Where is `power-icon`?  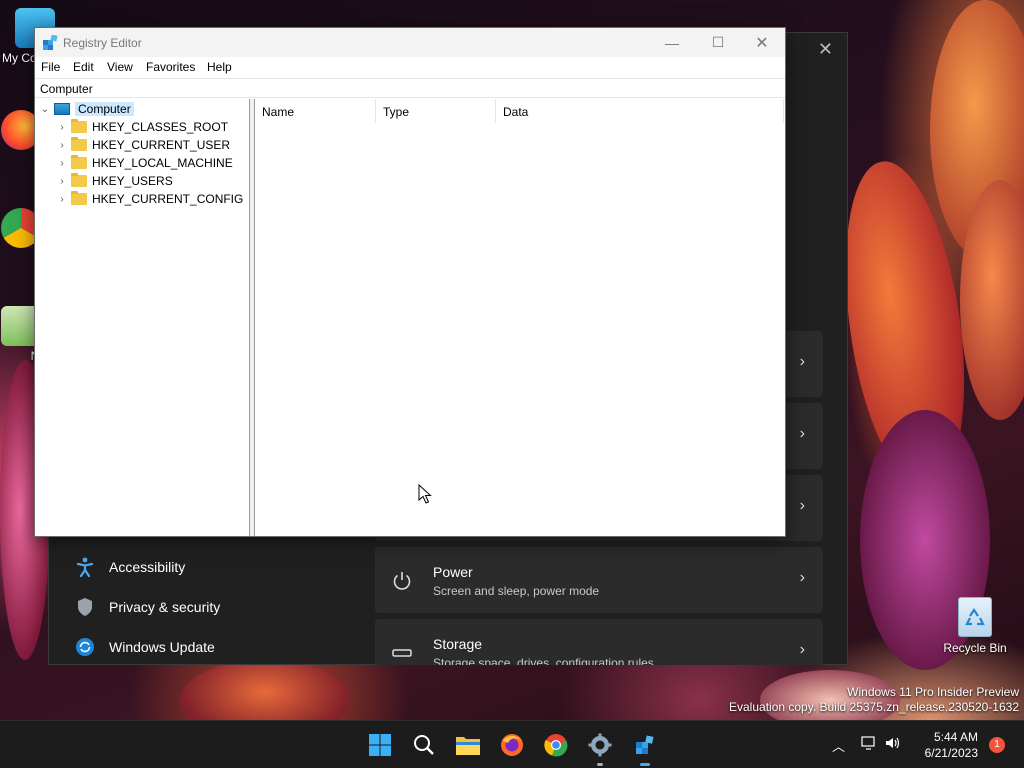 power-icon is located at coordinates (402, 581).